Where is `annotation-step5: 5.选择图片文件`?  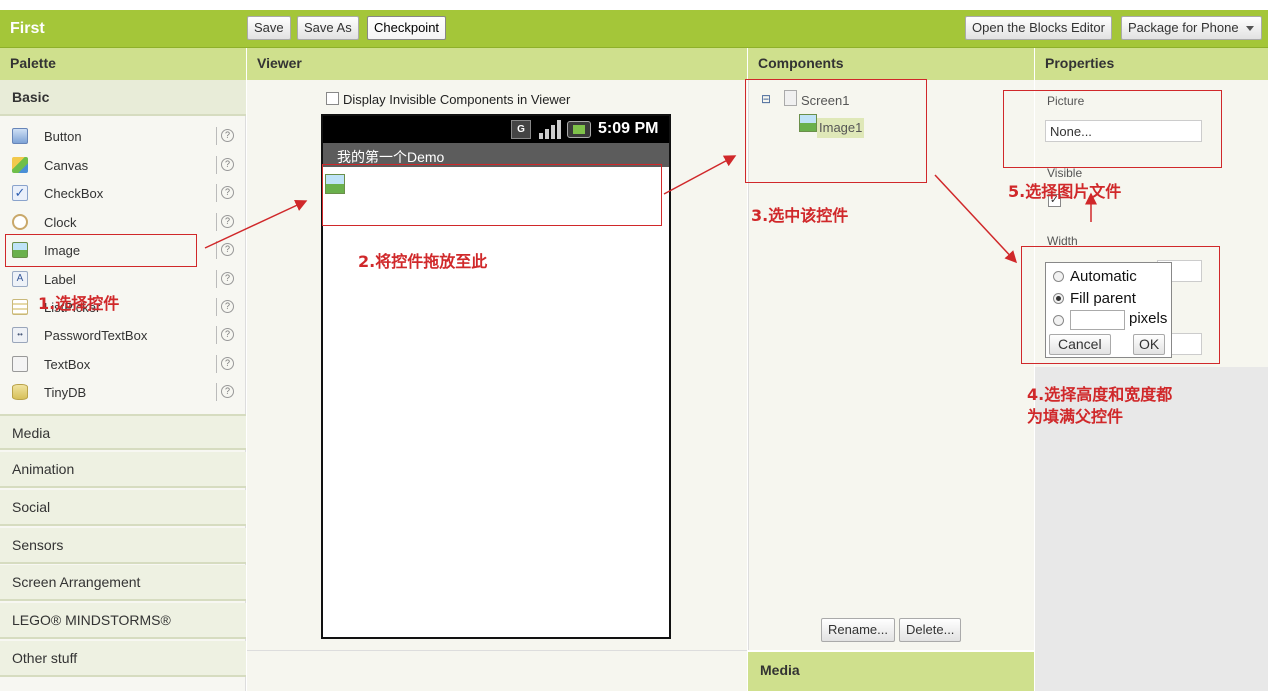 annotation-step5: 5.选择图片文件 is located at coordinates (1065, 191).